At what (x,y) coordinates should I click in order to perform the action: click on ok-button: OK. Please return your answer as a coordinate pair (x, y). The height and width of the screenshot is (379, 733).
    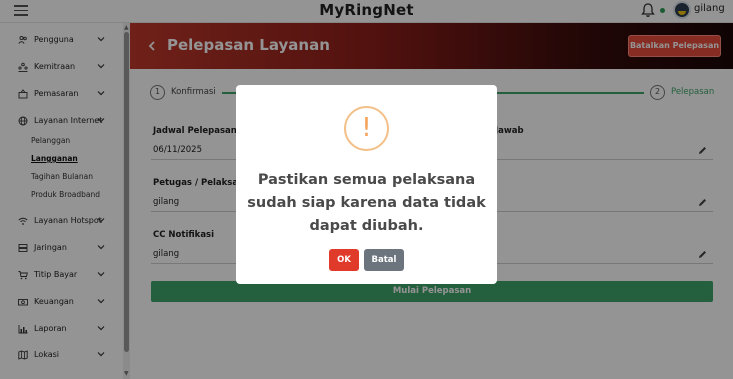
    Looking at the image, I should click on (344, 260).